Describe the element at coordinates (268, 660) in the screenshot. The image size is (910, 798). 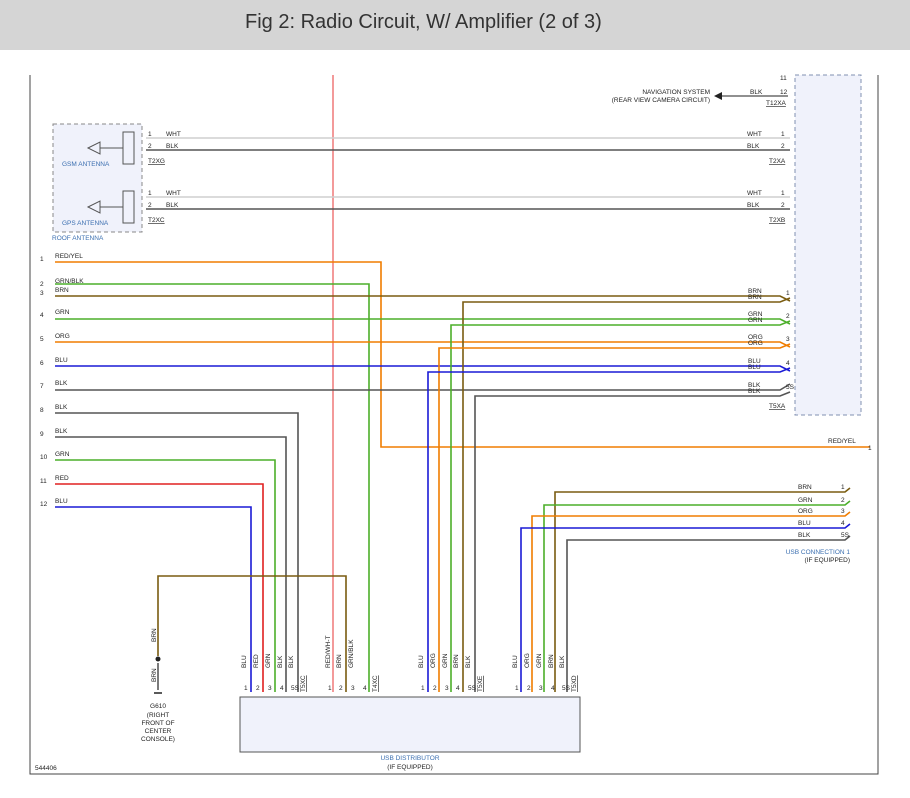
I see `dist-wire-color-0-2: GRN` at that location.